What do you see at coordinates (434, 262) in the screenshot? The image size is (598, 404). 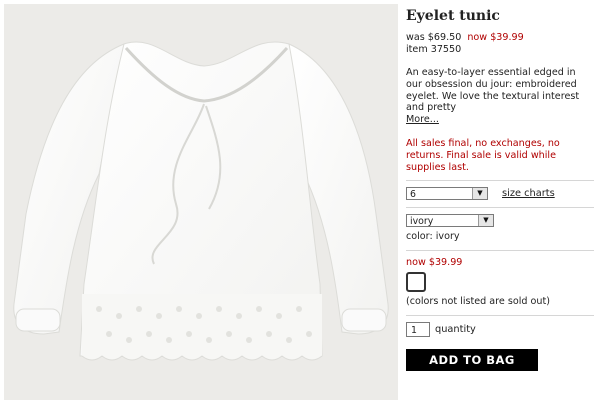 I see `swatch-price: now $39.99` at bounding box center [434, 262].